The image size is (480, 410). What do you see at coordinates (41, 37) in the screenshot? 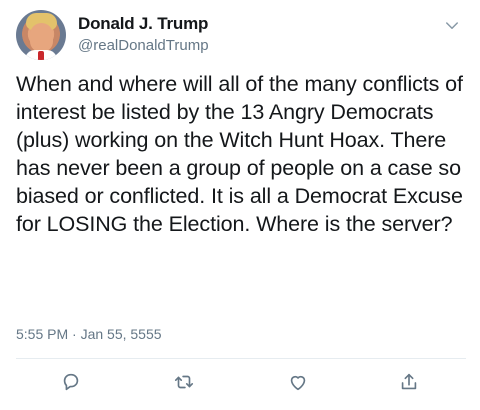
I see `avatar-face` at bounding box center [41, 37].